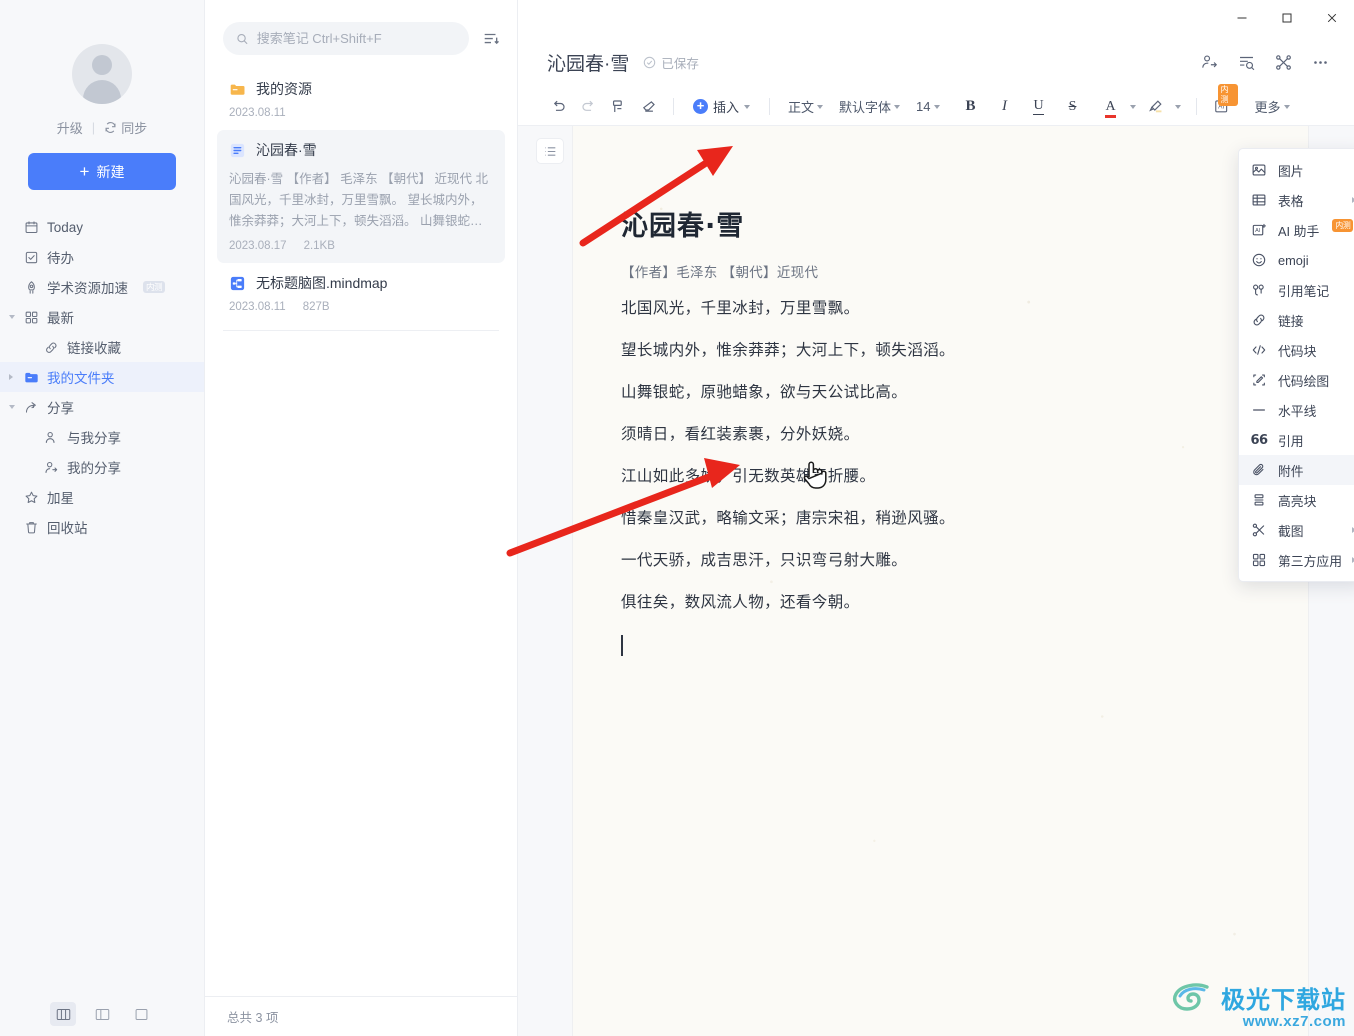 Image resolution: width=1354 pixels, height=1036 pixels. Describe the element at coordinates (1111, 107) in the screenshot. I see `font-color-button: A` at that location.